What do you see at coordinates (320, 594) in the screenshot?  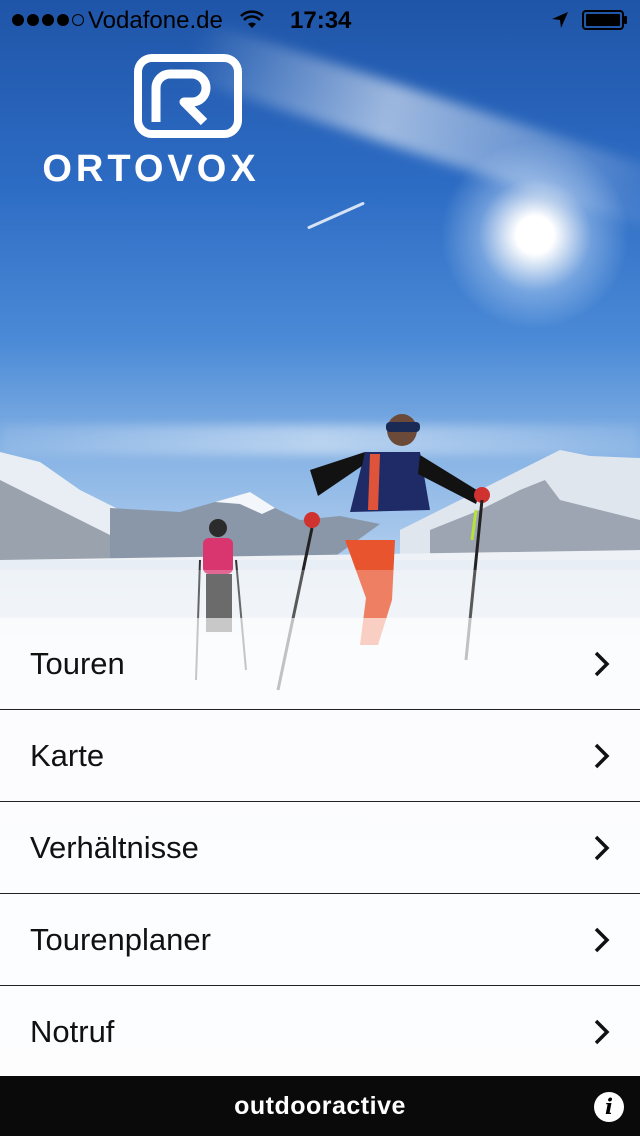 I see `menu-header-overlay` at bounding box center [320, 594].